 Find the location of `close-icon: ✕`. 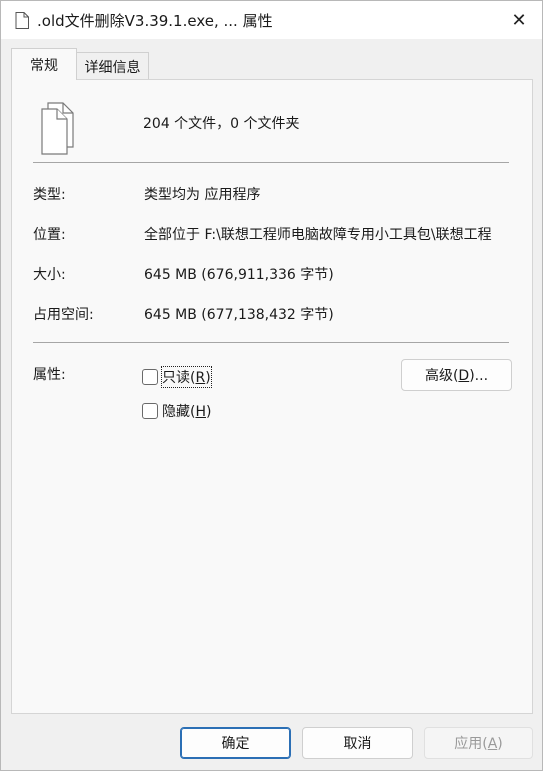

close-icon: ✕ is located at coordinates (519, 20).